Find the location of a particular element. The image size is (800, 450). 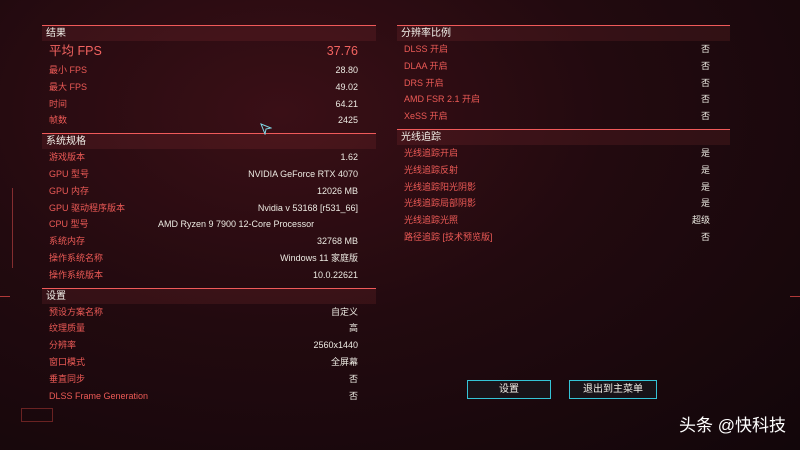

results-row: 最小 FPS 28.80 is located at coordinates (209, 70).